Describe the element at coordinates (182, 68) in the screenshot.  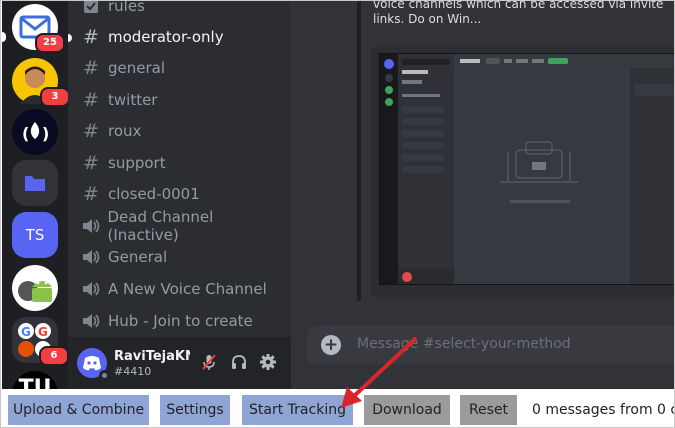
I see `channel-general: # general` at that location.